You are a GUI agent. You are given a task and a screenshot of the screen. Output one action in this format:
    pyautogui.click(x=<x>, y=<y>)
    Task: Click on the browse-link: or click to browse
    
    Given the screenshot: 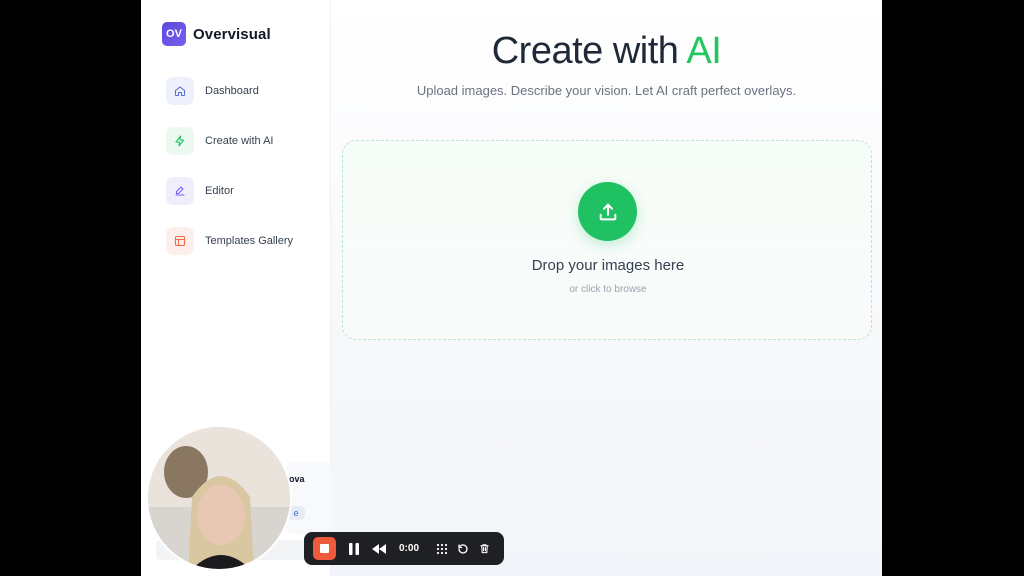 What is the action you would take?
    pyautogui.click(x=608, y=289)
    